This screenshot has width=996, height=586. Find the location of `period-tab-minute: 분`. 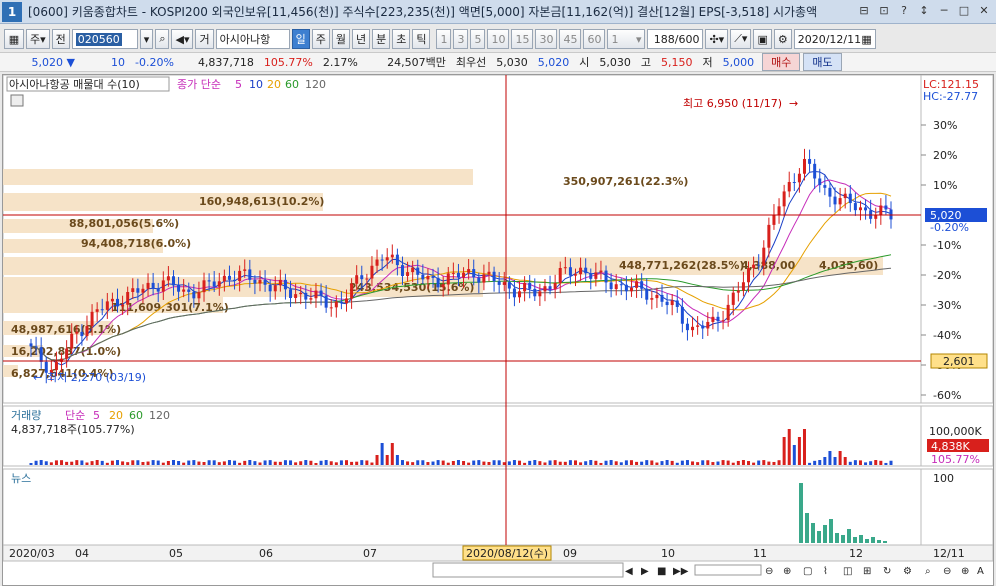

period-tab-minute: 분 is located at coordinates (381, 39).